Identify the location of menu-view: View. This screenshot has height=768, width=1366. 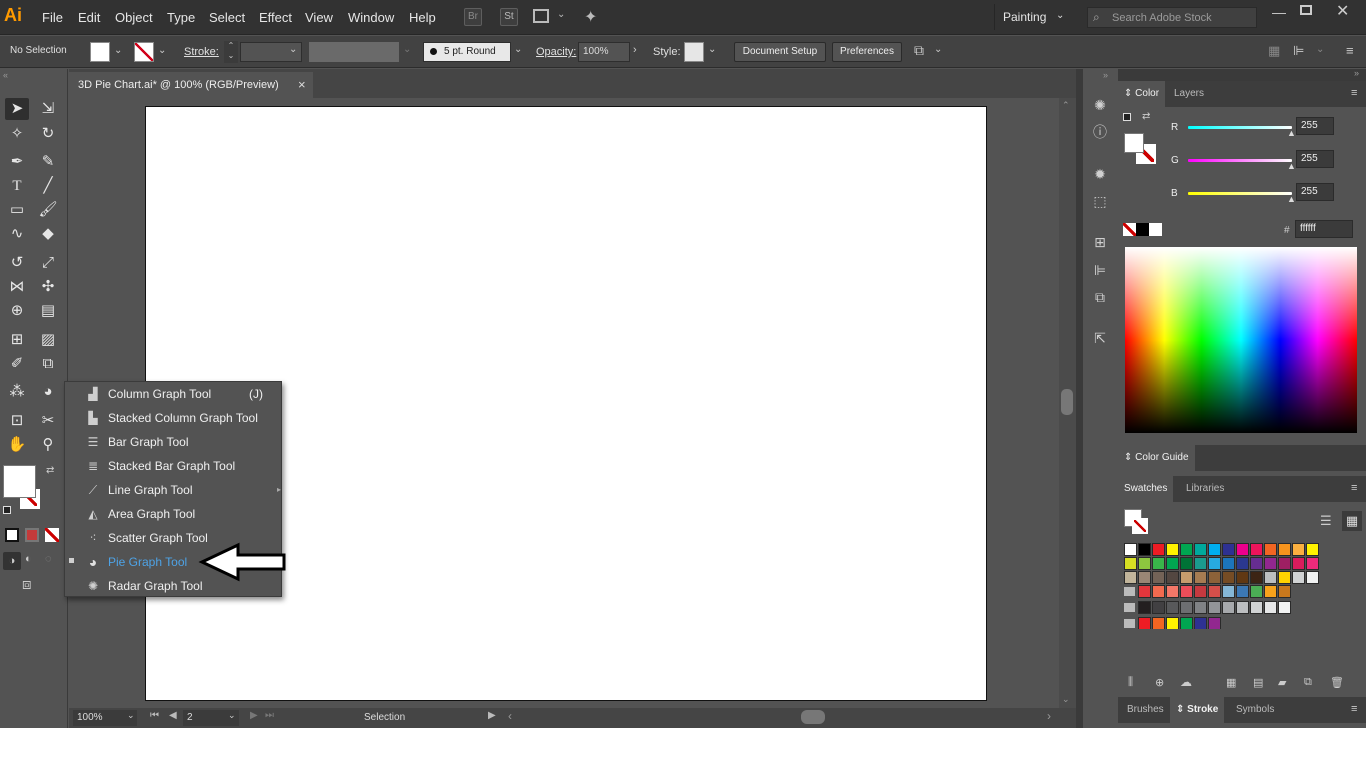
(319, 17).